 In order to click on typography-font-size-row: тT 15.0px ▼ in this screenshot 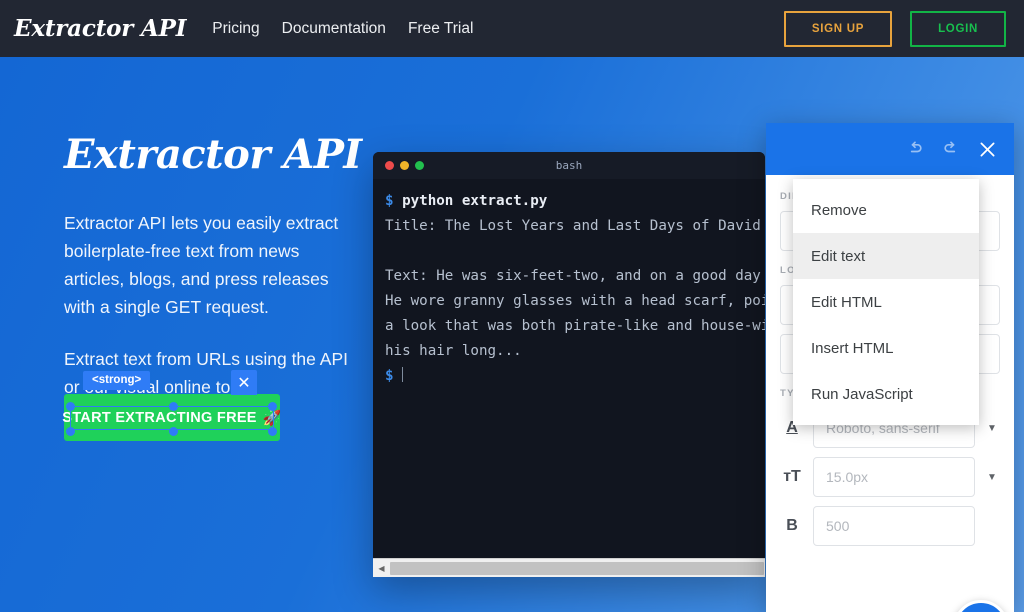, I will do `click(890, 477)`.